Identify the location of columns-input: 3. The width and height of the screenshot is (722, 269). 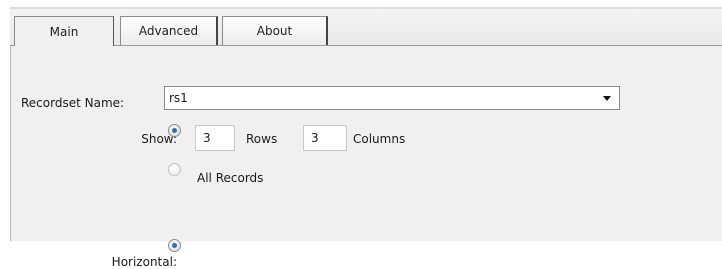
(325, 138).